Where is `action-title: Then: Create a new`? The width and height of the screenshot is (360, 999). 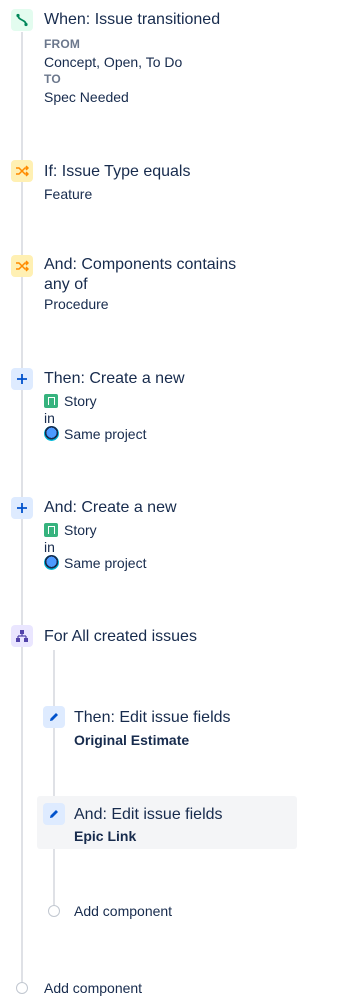 action-title: Then: Create a new is located at coordinates (114, 378).